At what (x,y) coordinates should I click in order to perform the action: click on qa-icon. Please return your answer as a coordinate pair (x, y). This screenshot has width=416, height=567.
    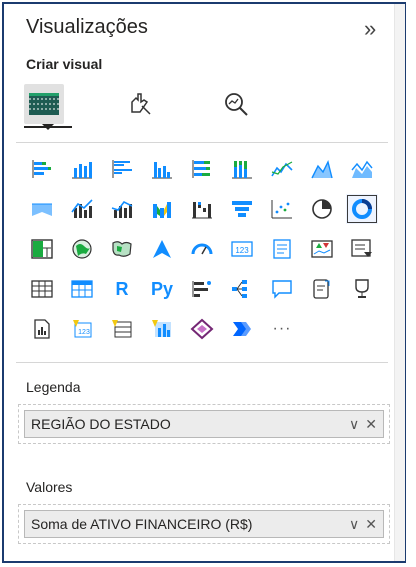
    Looking at the image, I should click on (282, 289).